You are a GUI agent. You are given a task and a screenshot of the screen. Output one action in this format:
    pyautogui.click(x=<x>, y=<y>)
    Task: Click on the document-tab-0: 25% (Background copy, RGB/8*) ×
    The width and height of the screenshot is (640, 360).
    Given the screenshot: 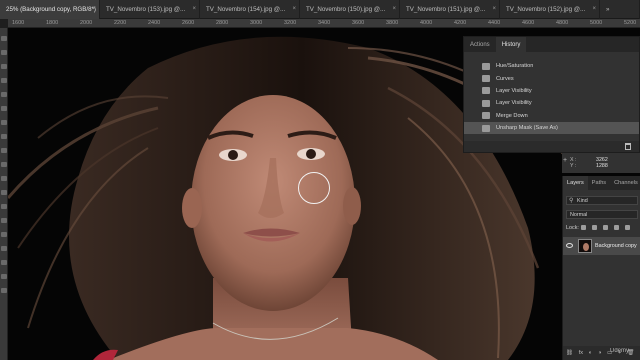 What is the action you would take?
    pyautogui.click(x=50, y=9)
    